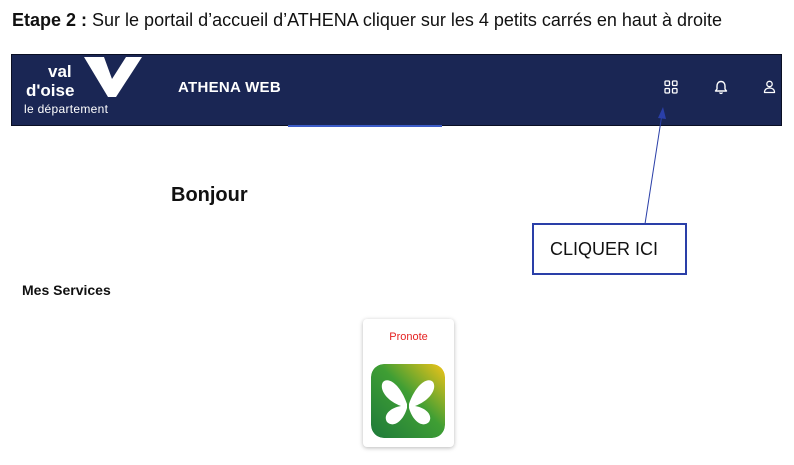  I want to click on callout-text: CLIQUER ICI, so click(604, 249).